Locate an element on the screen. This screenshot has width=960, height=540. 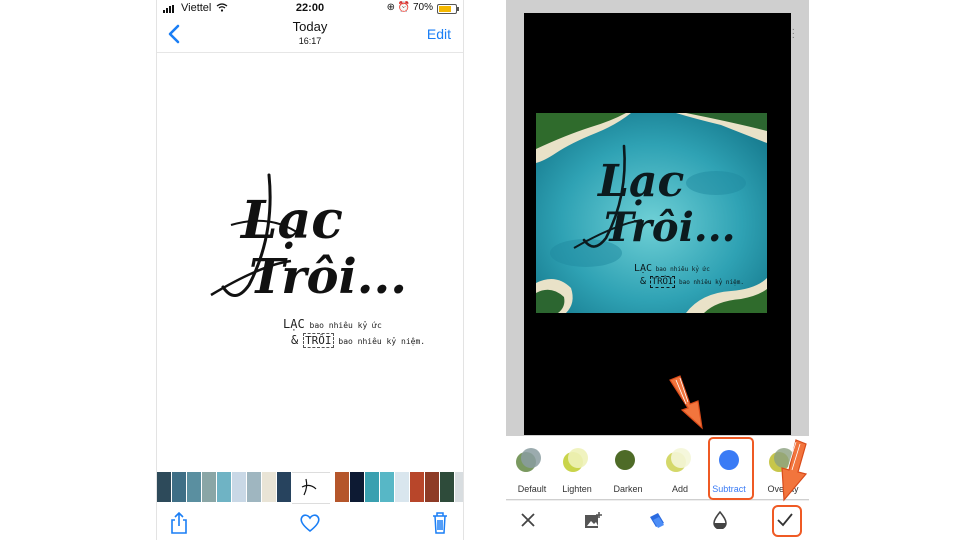
blend-add-icon is located at coordinates (678, 460).